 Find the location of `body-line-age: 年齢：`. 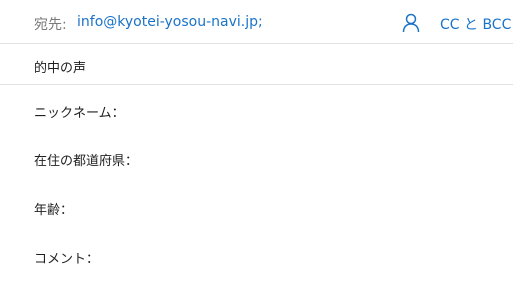

body-line-age: 年齢： is located at coordinates (54, 210).